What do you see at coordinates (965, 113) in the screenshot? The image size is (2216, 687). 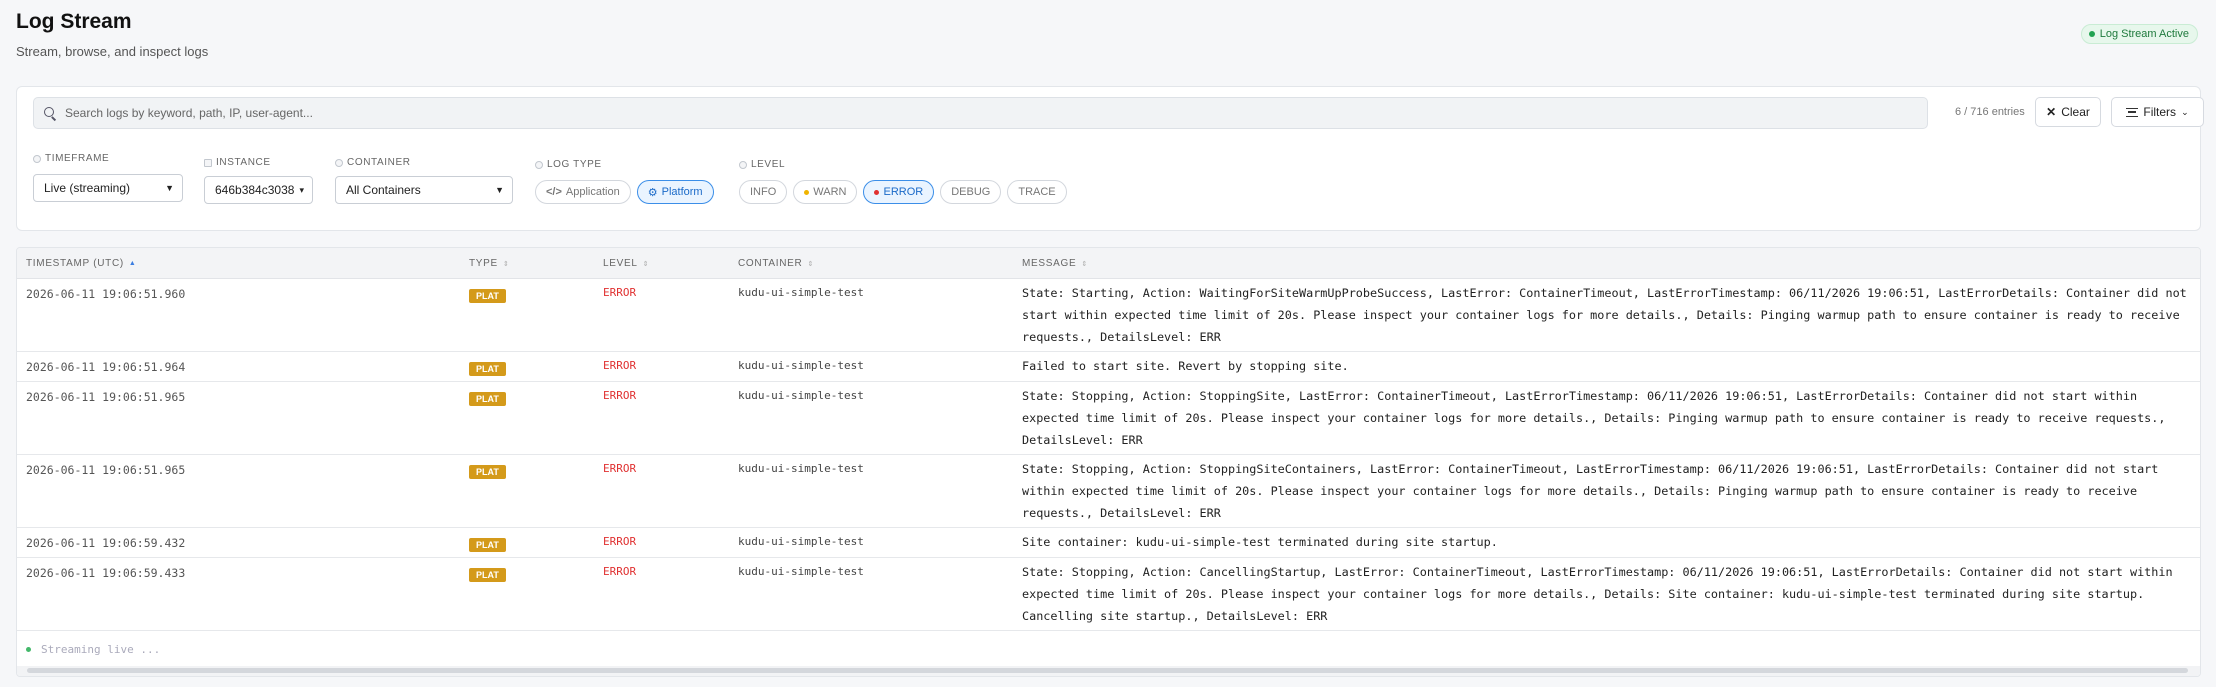 I see `search-input` at bounding box center [965, 113].